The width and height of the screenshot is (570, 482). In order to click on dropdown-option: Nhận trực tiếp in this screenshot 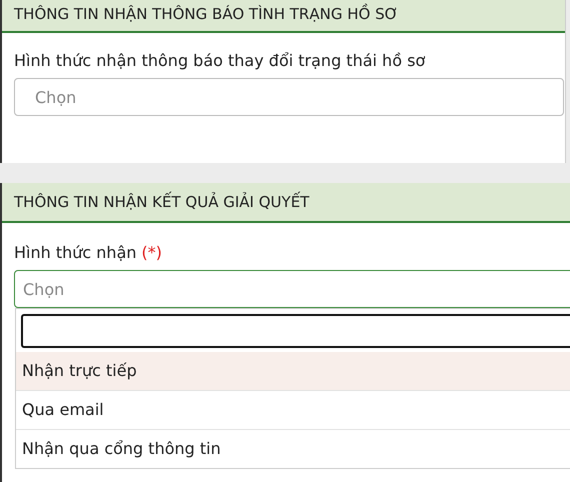, I will do `click(293, 371)`.